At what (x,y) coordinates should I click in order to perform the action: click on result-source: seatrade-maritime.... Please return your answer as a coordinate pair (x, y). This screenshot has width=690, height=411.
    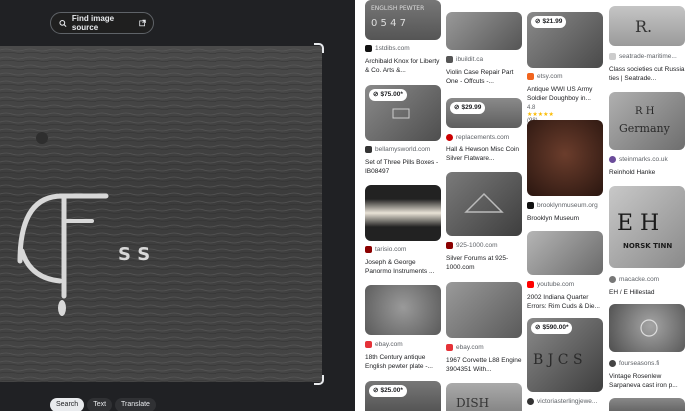
    Looking at the image, I should click on (648, 56).